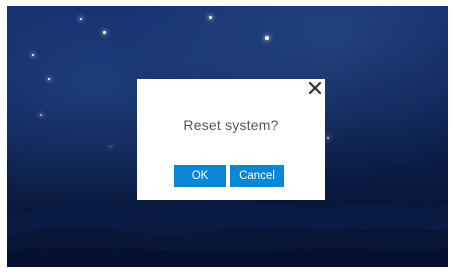  Describe the element at coordinates (200, 176) in the screenshot. I see `ok-button: OK` at that location.